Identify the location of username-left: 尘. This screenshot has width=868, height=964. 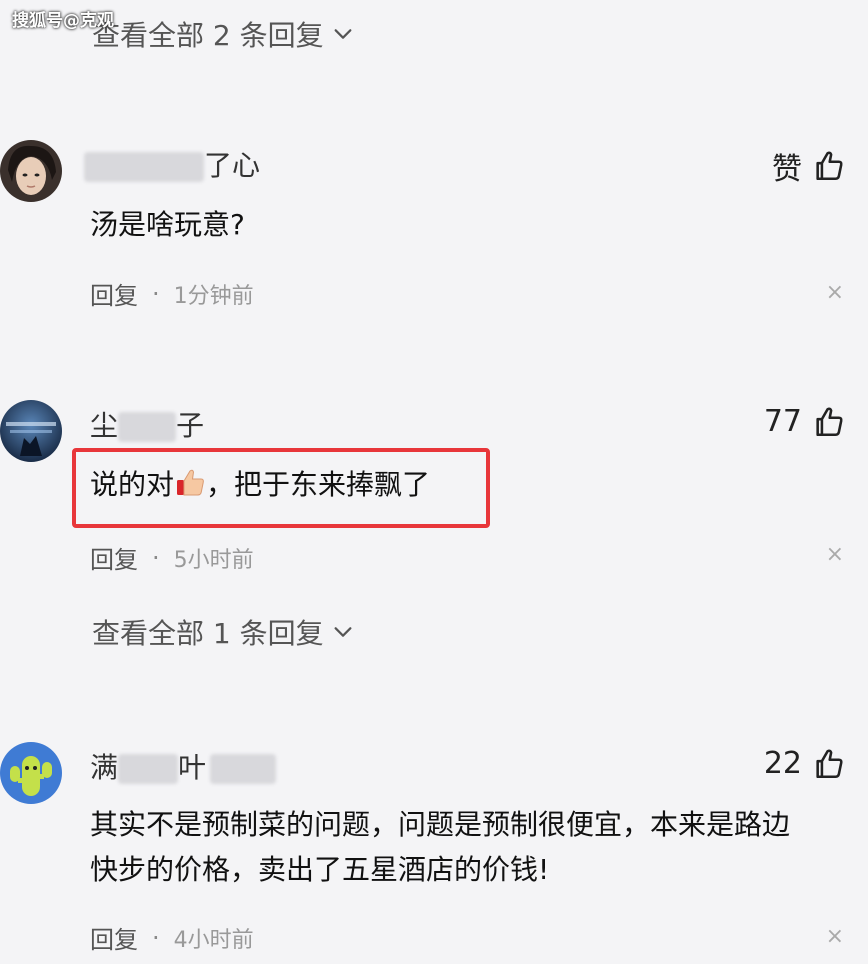
(104, 425).